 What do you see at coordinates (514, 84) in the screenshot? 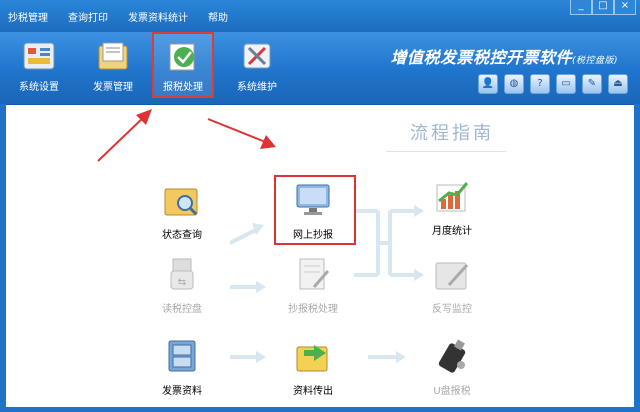
I see `globe-icon: ◍` at bounding box center [514, 84].